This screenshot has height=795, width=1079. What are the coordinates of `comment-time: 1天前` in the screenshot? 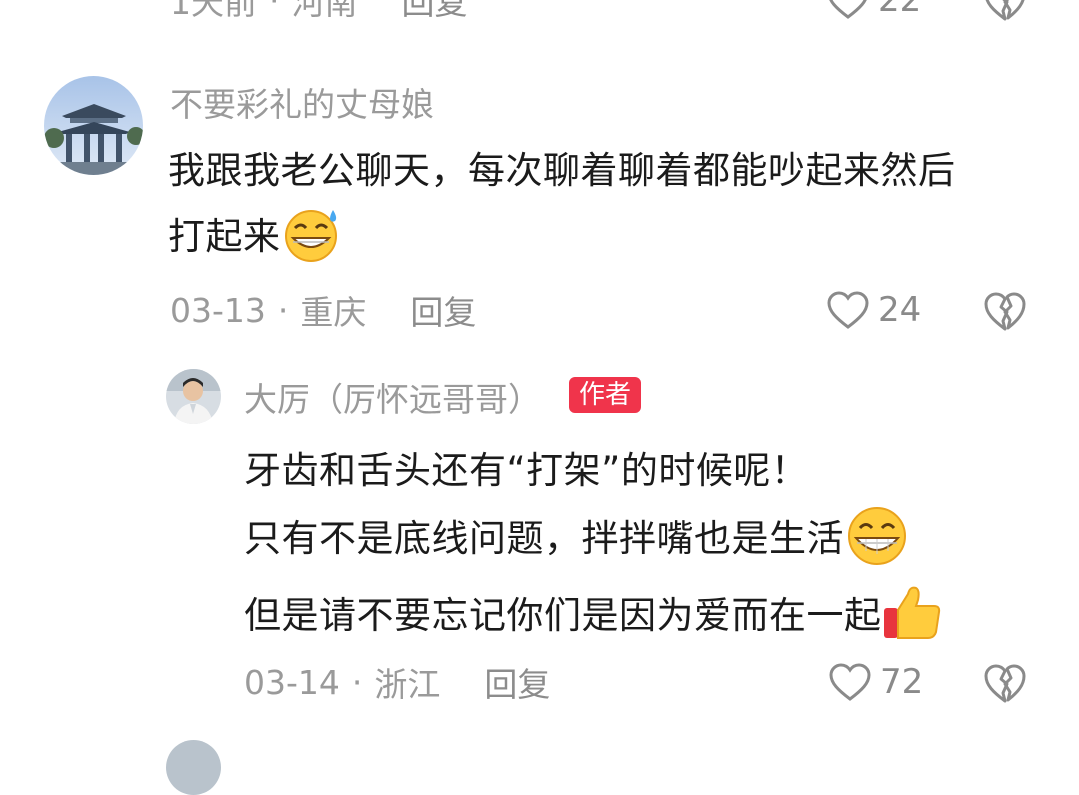 It's located at (213, 11).